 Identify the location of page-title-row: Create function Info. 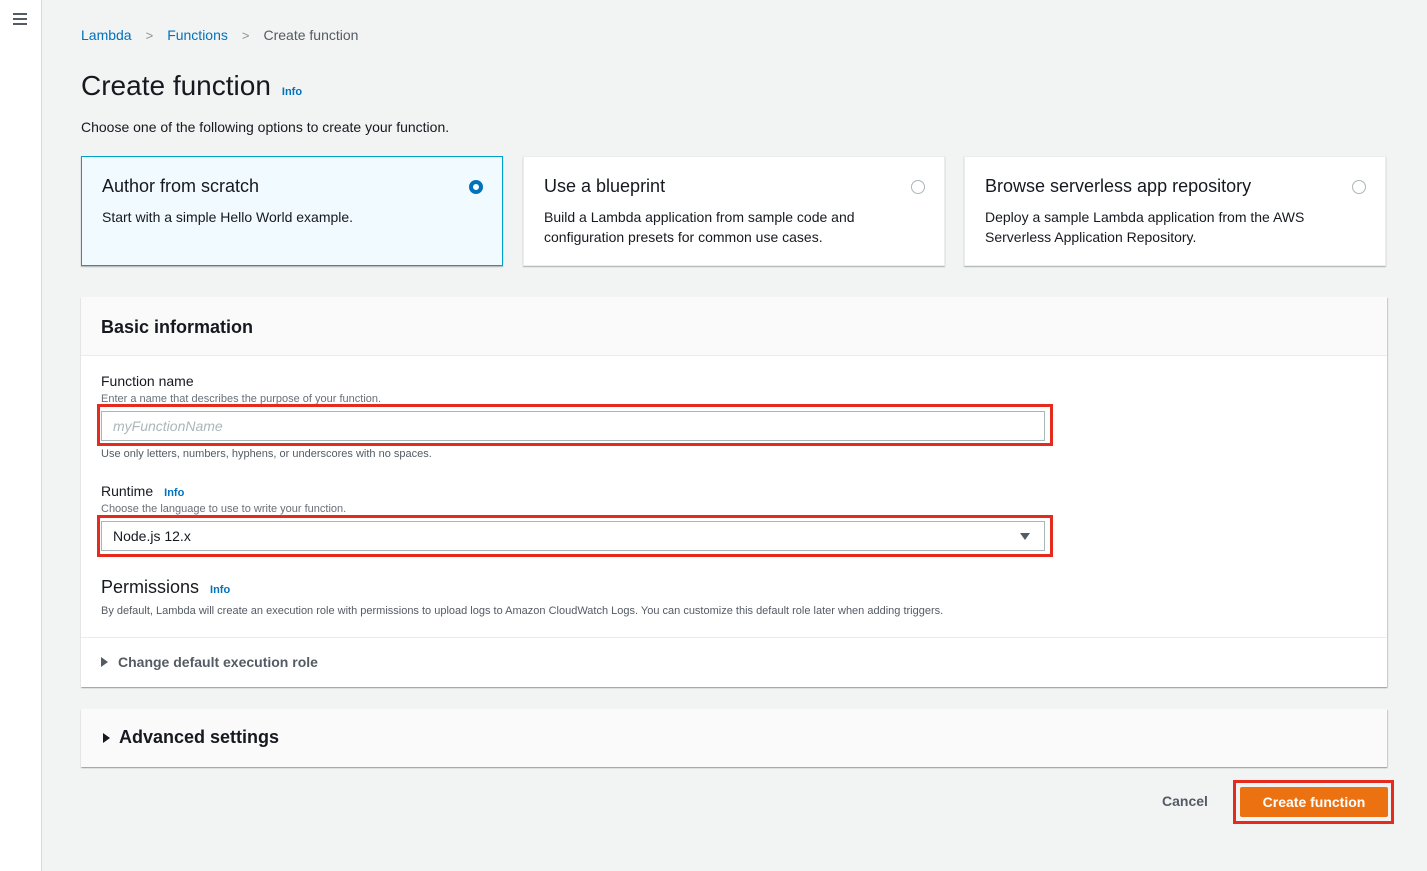
(191, 86).